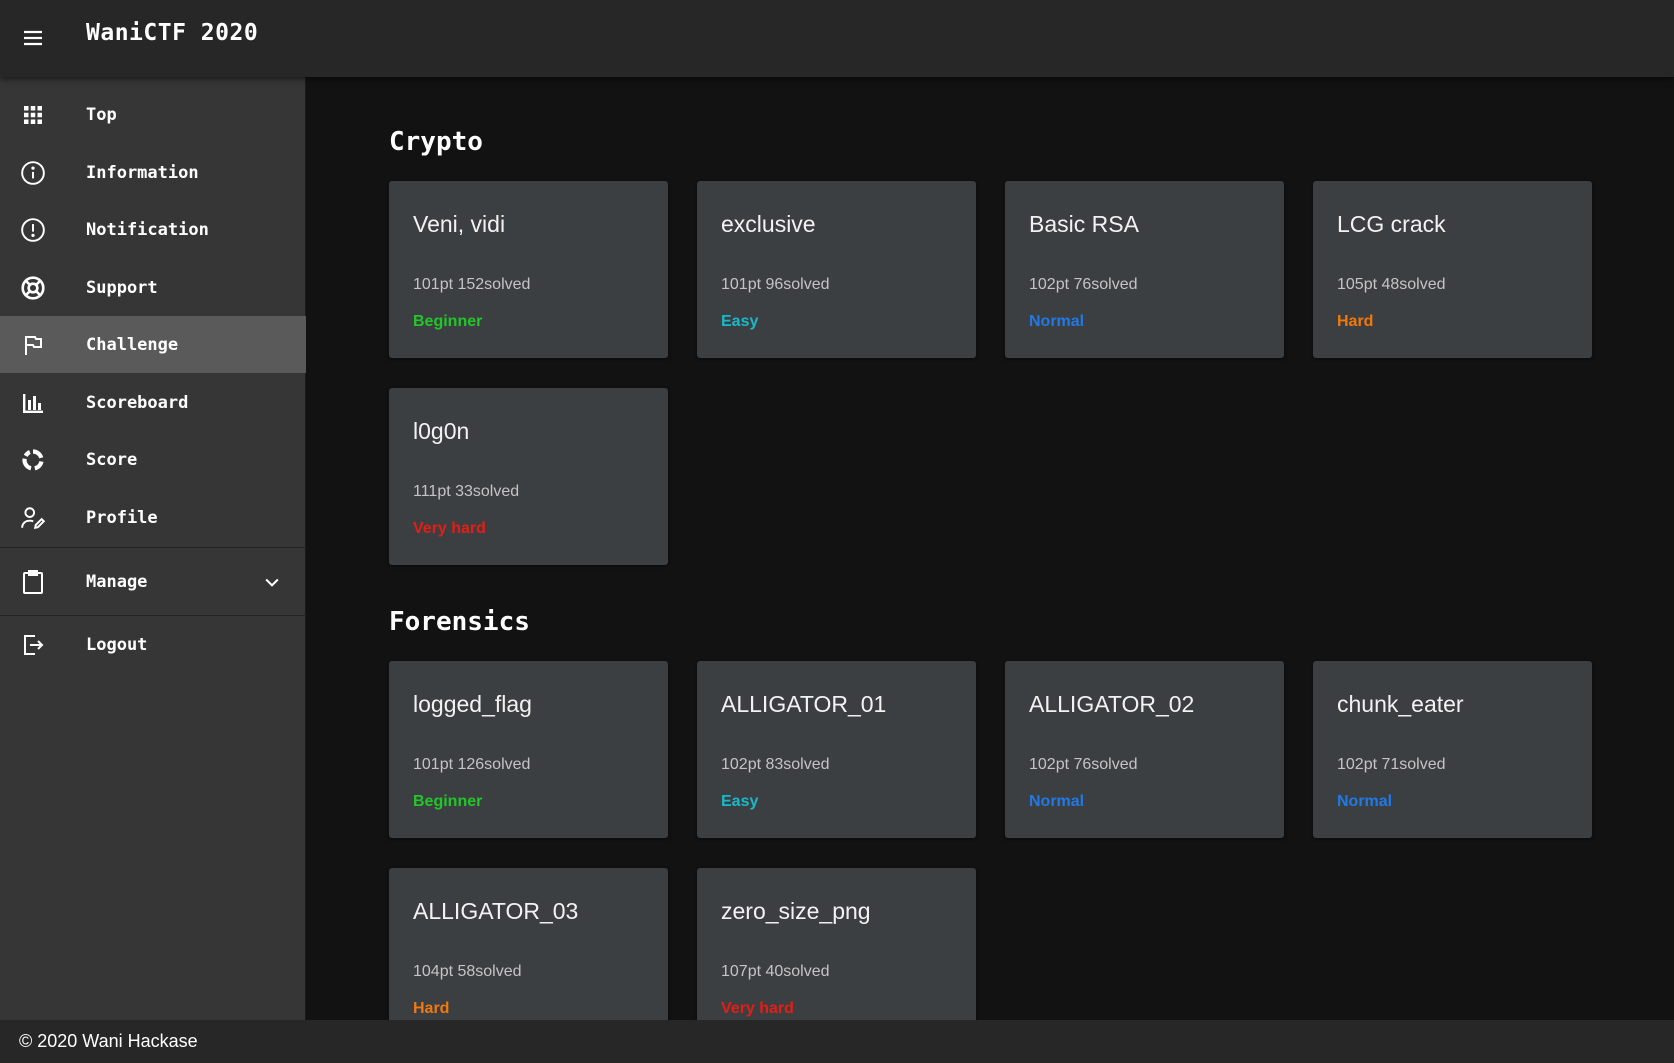 The image size is (1674, 1063). What do you see at coordinates (528, 749) in the screenshot?
I see `challenge-card: logged_flag 101pt 126solved Beginner` at bounding box center [528, 749].